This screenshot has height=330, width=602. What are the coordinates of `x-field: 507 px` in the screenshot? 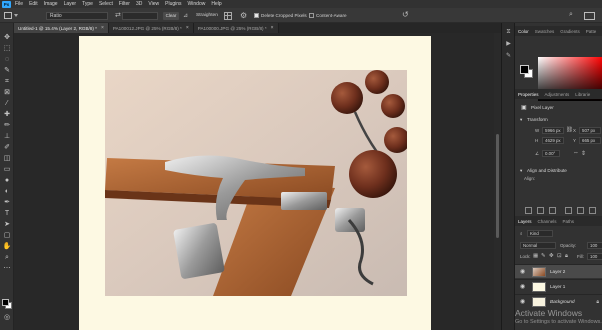 It's located at (590, 130).